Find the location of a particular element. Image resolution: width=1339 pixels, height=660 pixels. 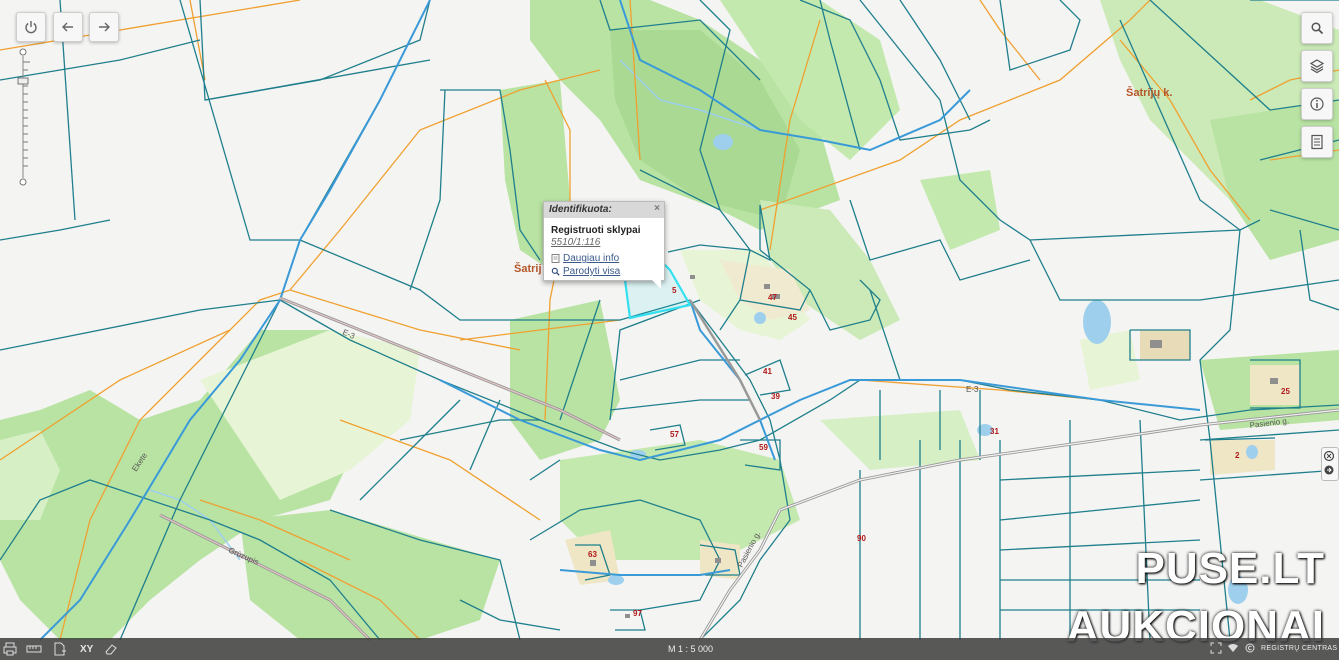

copyright-icon is located at coordinates (1250, 650).